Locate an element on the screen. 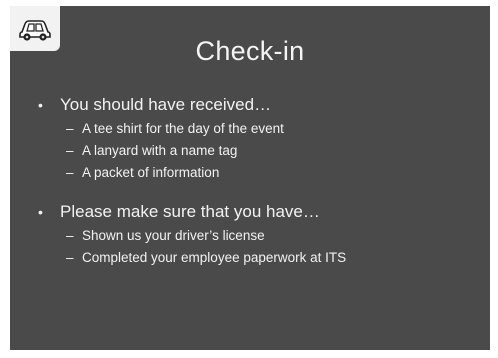  slide-title: Check-in is located at coordinates (250, 51).